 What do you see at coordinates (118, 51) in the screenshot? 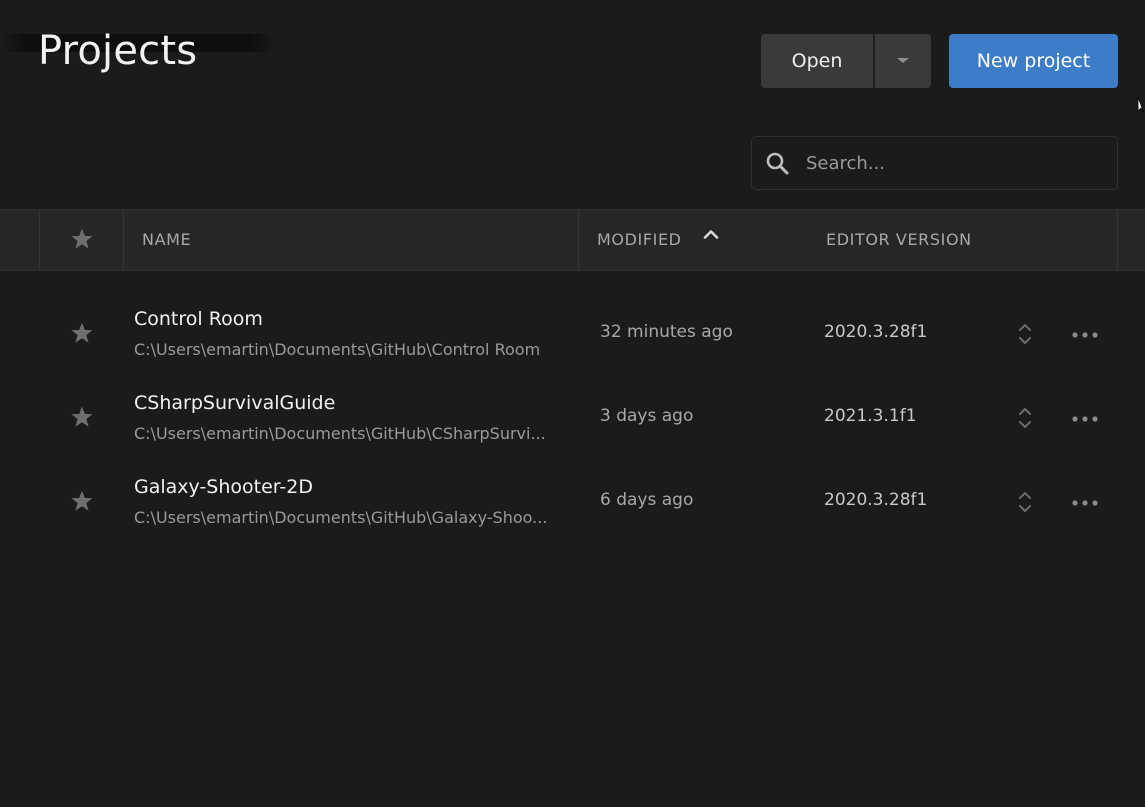
I see `page-title: Projects` at bounding box center [118, 51].